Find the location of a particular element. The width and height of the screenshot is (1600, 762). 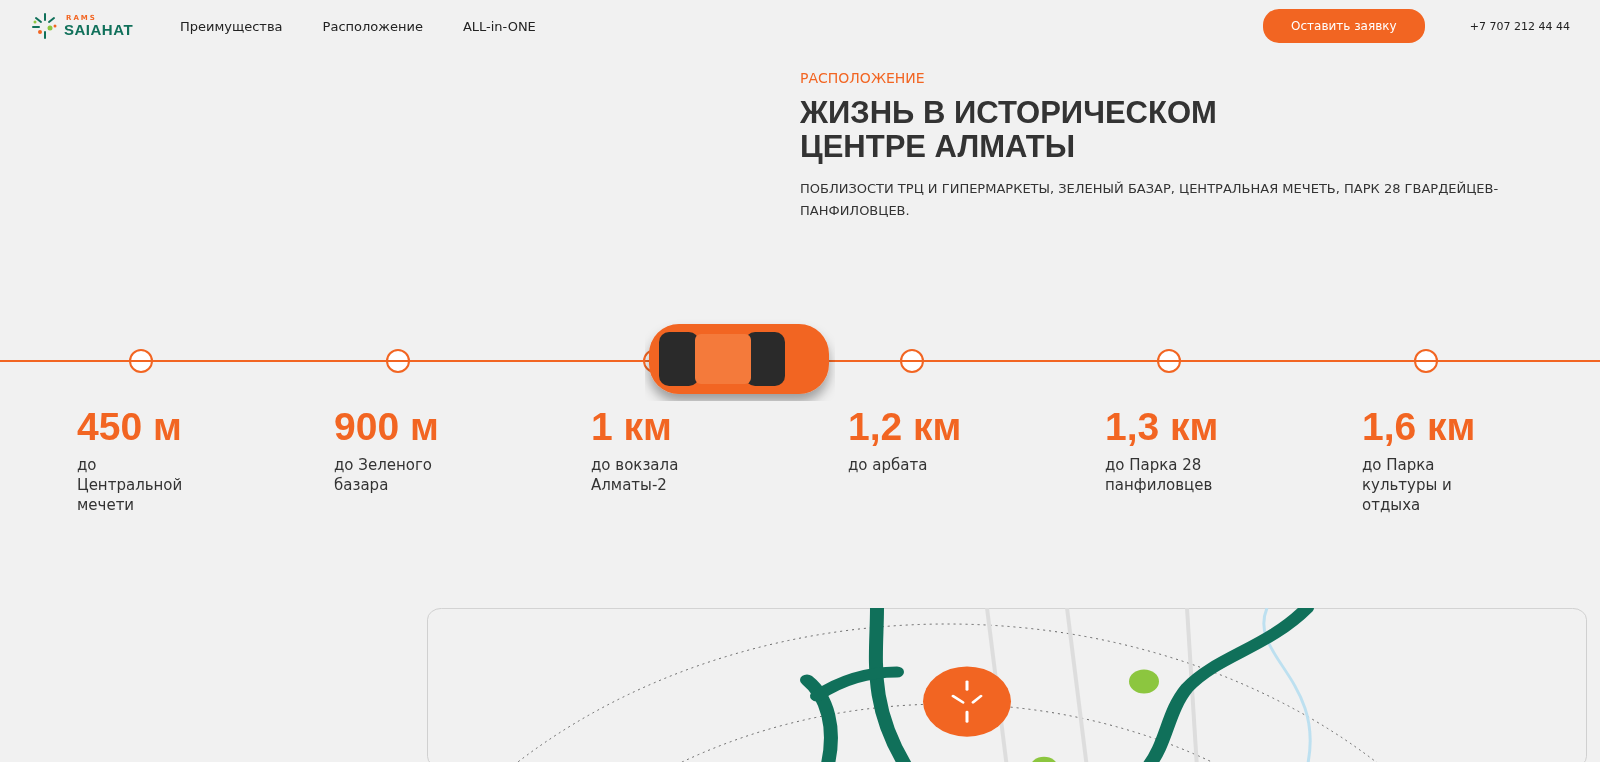

distance-value: 450 м is located at coordinates (130, 427).